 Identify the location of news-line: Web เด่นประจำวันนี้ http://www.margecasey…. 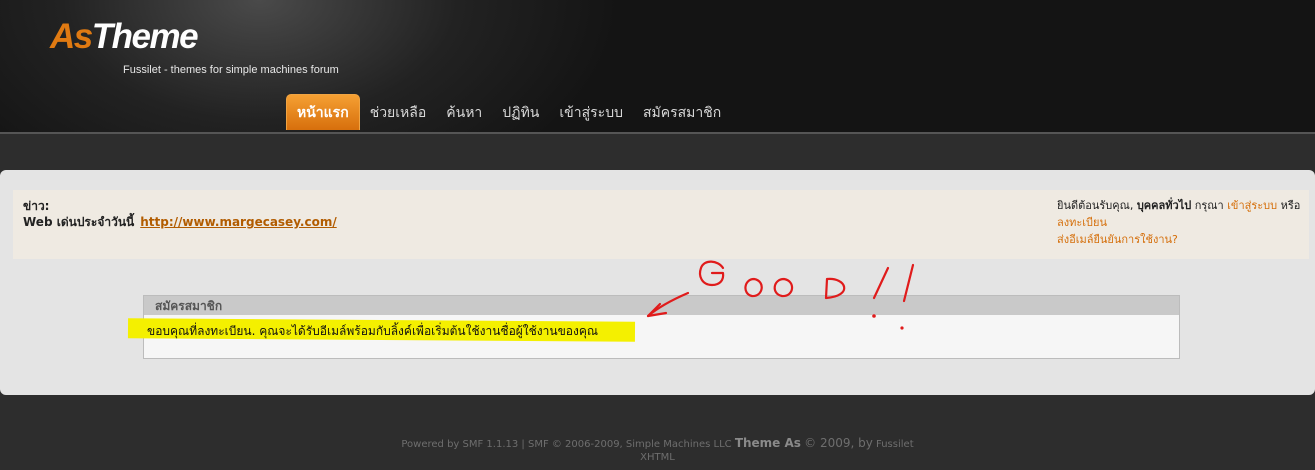
(180, 222).